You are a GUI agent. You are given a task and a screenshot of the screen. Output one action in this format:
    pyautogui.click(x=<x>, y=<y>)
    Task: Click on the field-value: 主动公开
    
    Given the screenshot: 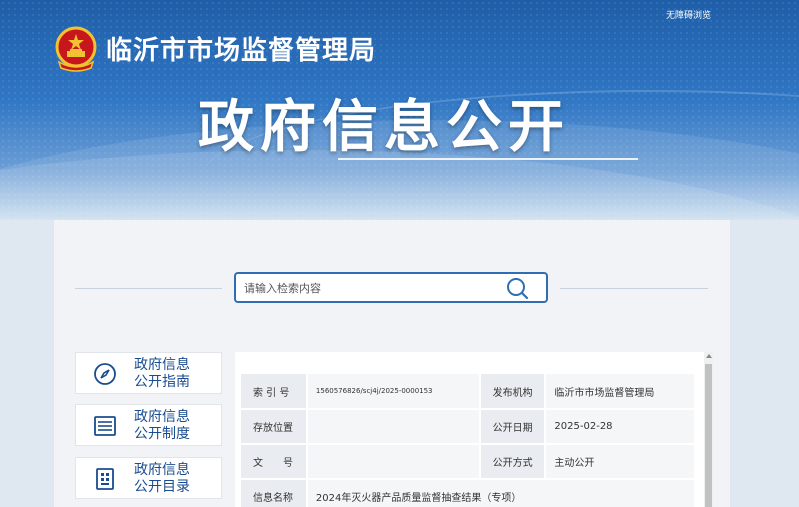 What is the action you would take?
    pyautogui.click(x=620, y=462)
    